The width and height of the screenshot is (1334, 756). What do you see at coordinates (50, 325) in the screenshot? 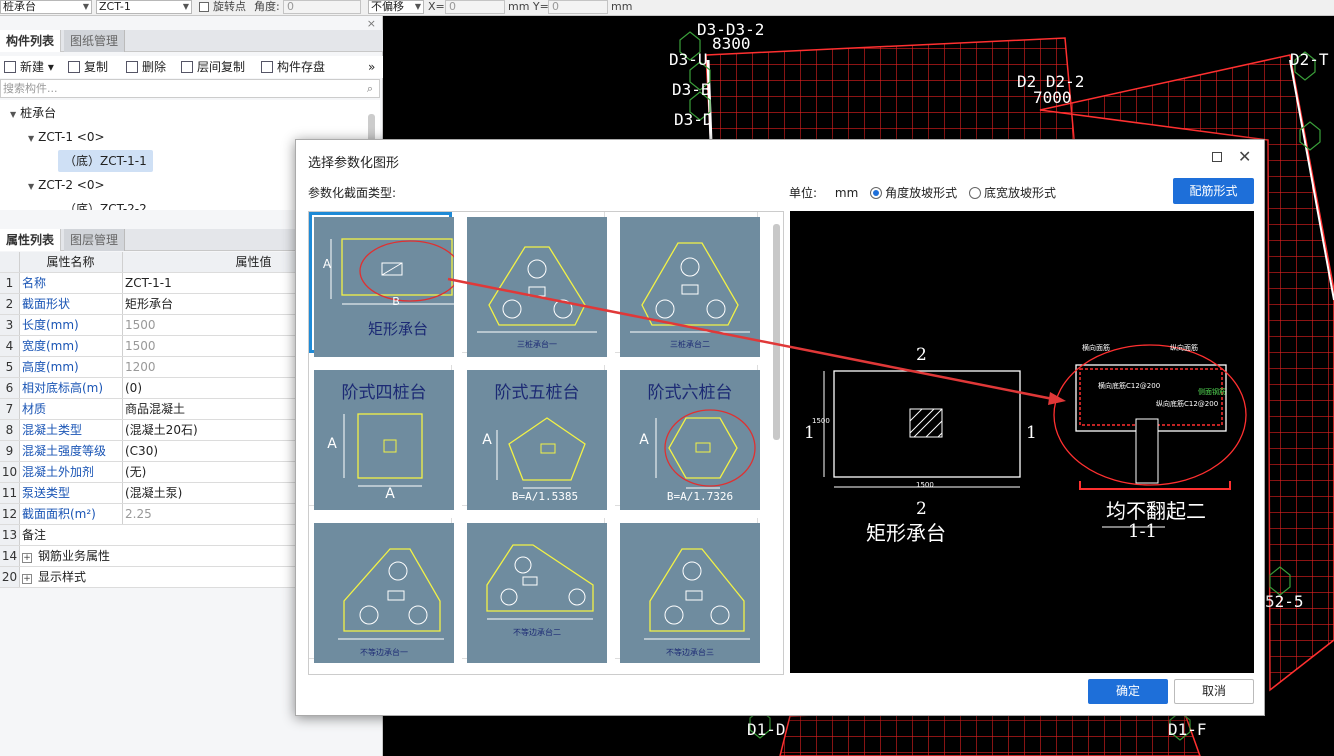
I see `property-name: 长度(mm)` at bounding box center [50, 325].